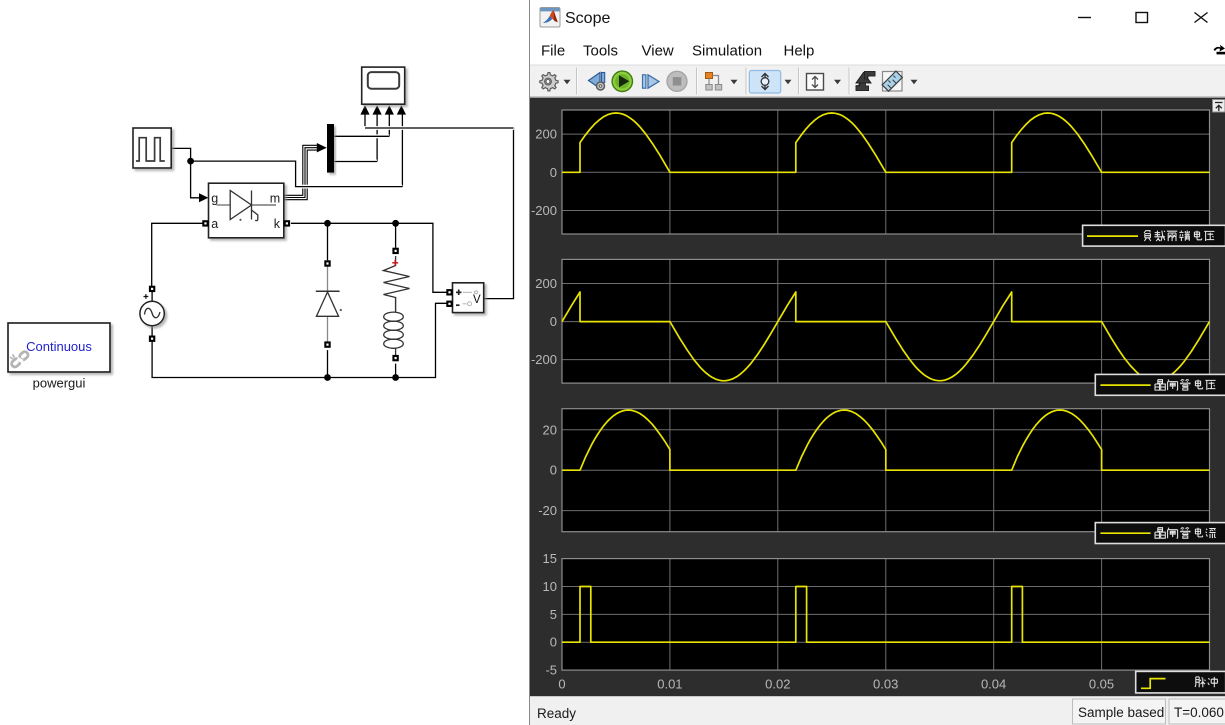 The image size is (1225, 725). What do you see at coordinates (885, 684) in the screenshot?
I see `svg-text: 0.03` at bounding box center [885, 684].